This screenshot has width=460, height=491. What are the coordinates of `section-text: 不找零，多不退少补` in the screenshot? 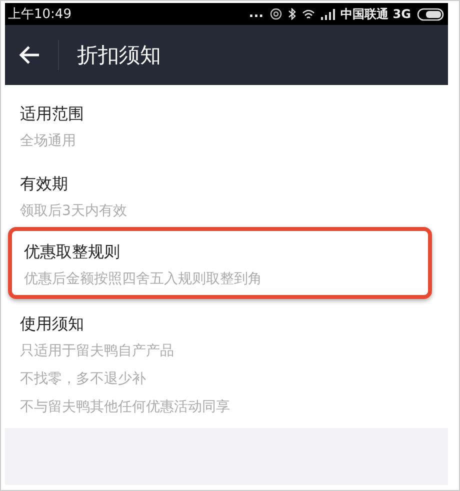 It's located at (83, 379).